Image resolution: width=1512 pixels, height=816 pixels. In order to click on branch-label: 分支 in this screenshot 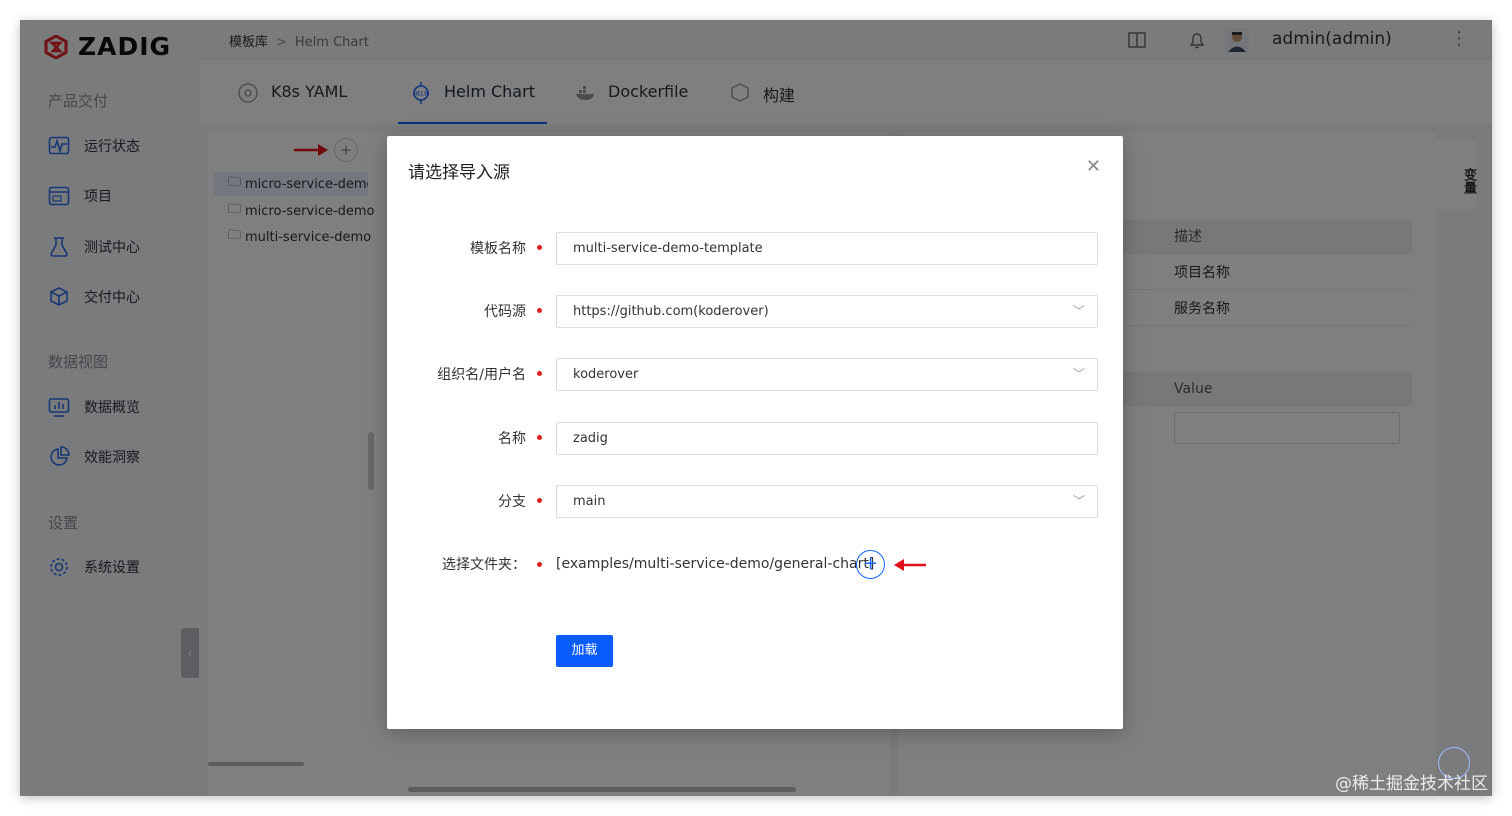, I will do `click(512, 502)`.